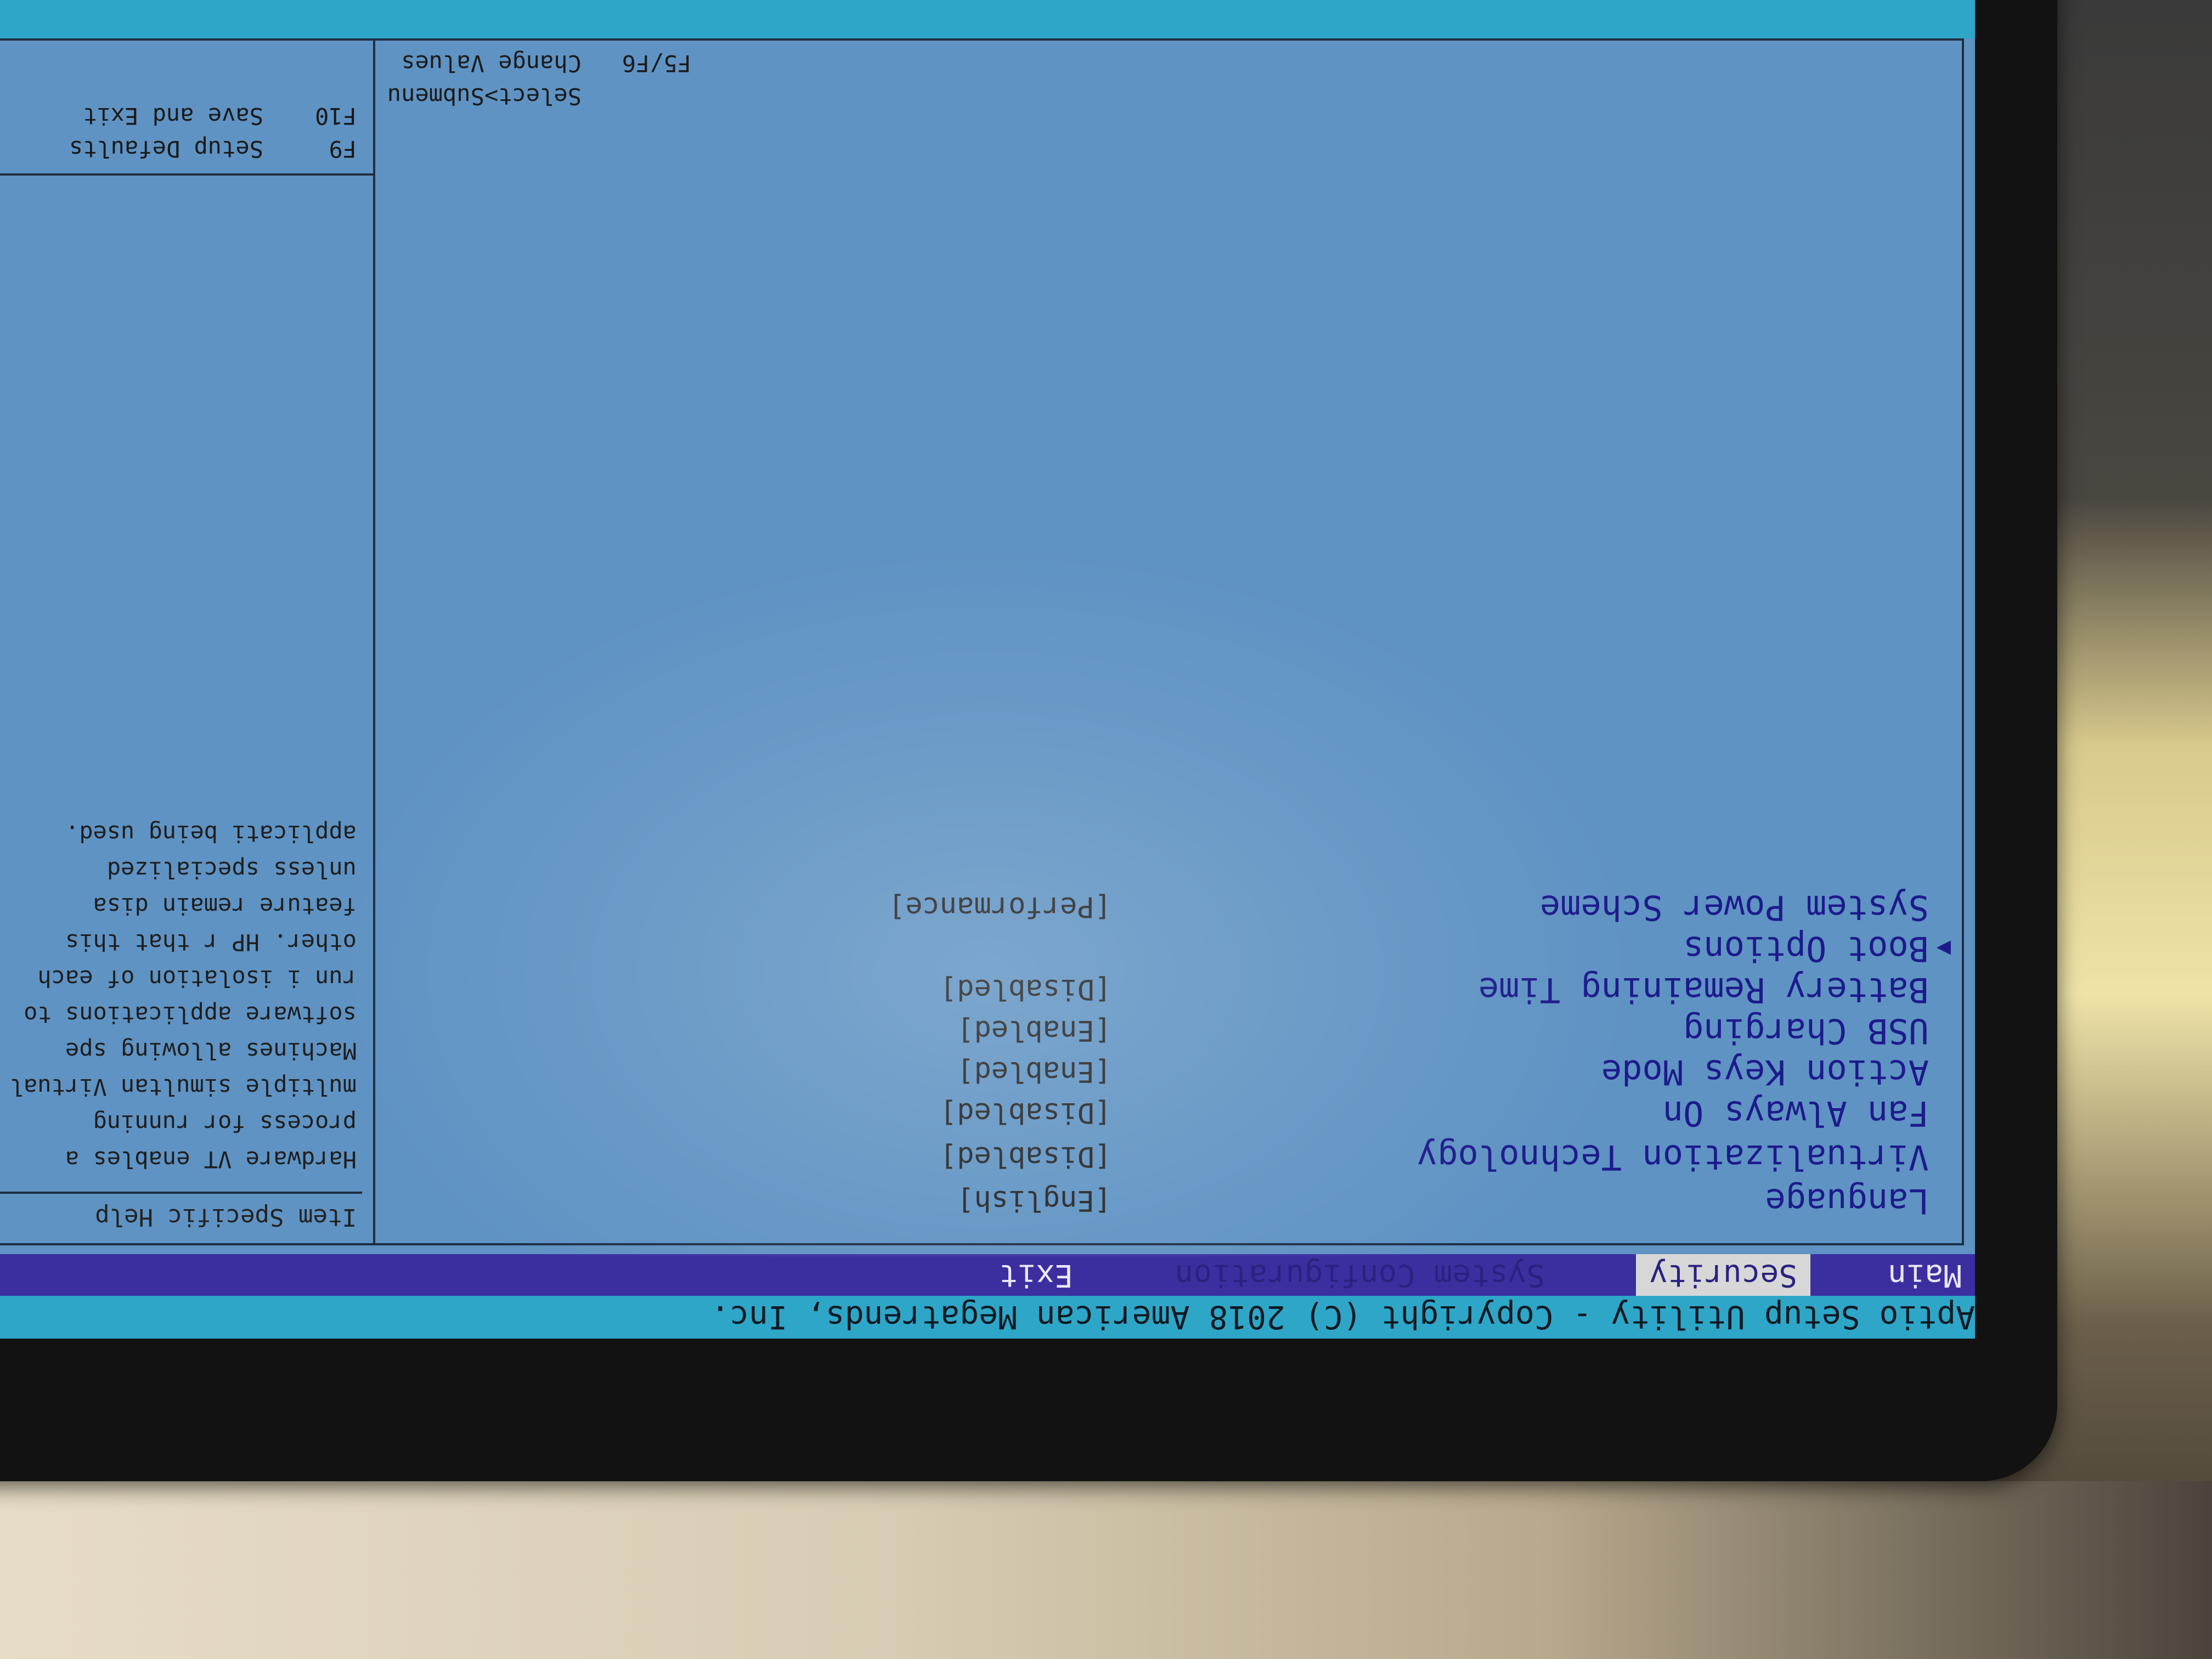 This screenshot has width=2212, height=1659. What do you see at coordinates (1673, 1157) in the screenshot?
I see `setting-virtualization-technology: Virtualization Technology` at bounding box center [1673, 1157].